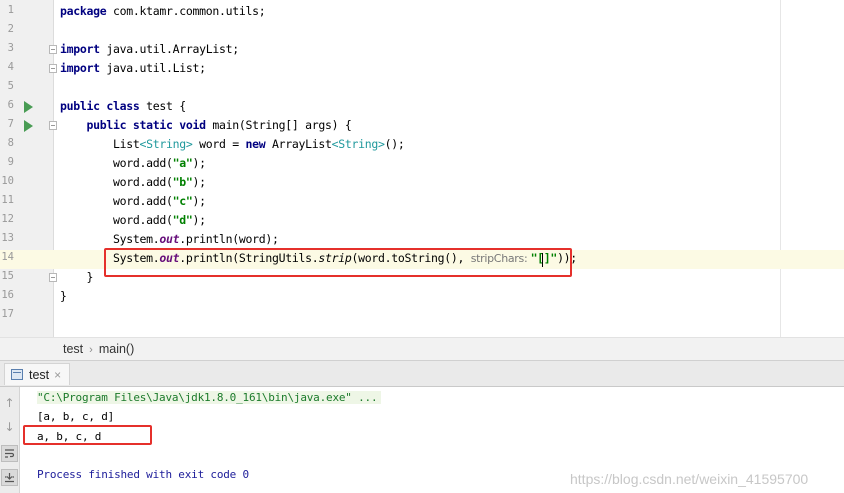  Describe the element at coordinates (10, 162) in the screenshot. I see `line-number: 9` at that location.